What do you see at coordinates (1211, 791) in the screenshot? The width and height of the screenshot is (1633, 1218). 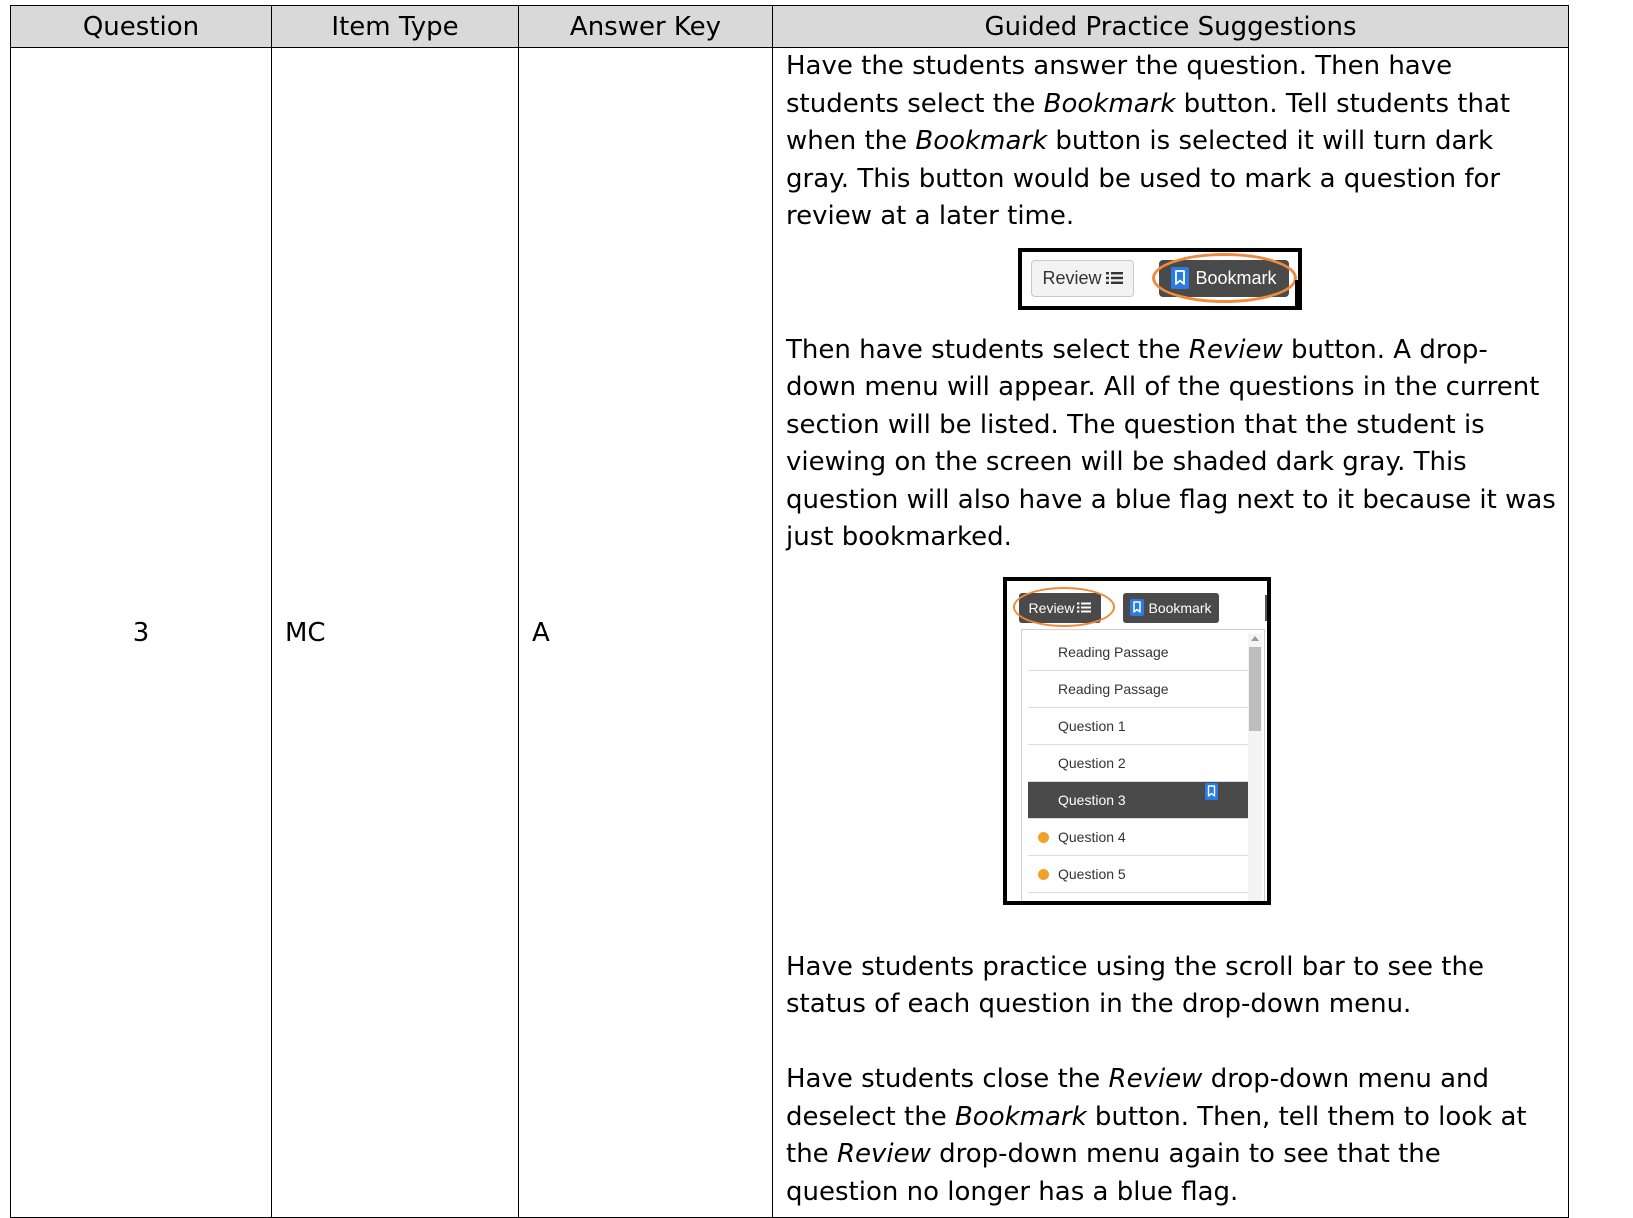 I see `bookmark-flag-icon` at bounding box center [1211, 791].